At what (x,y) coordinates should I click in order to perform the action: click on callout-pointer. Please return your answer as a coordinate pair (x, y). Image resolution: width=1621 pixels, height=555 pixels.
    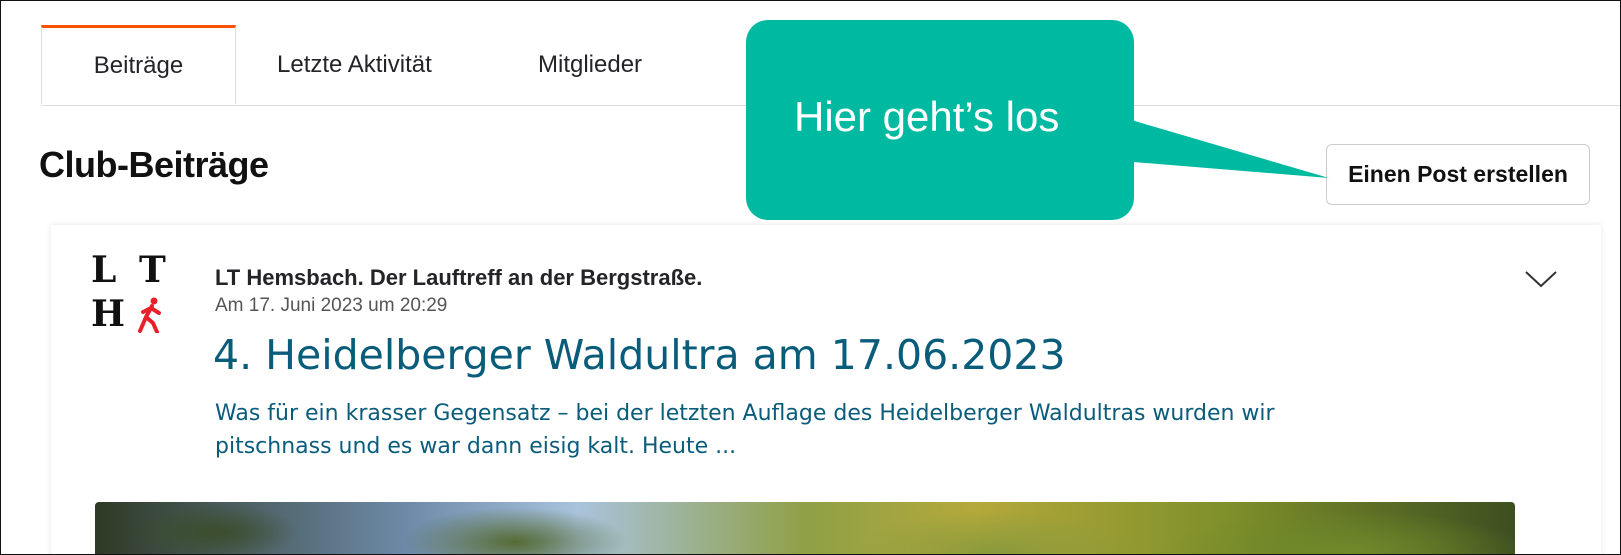
    Looking at the image, I should click on (1225, 147).